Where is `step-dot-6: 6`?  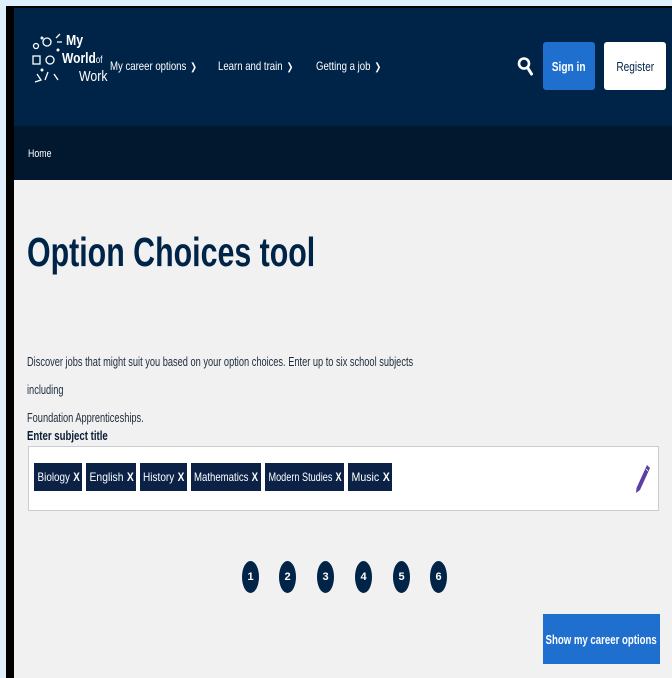 step-dot-6: 6 is located at coordinates (438, 577).